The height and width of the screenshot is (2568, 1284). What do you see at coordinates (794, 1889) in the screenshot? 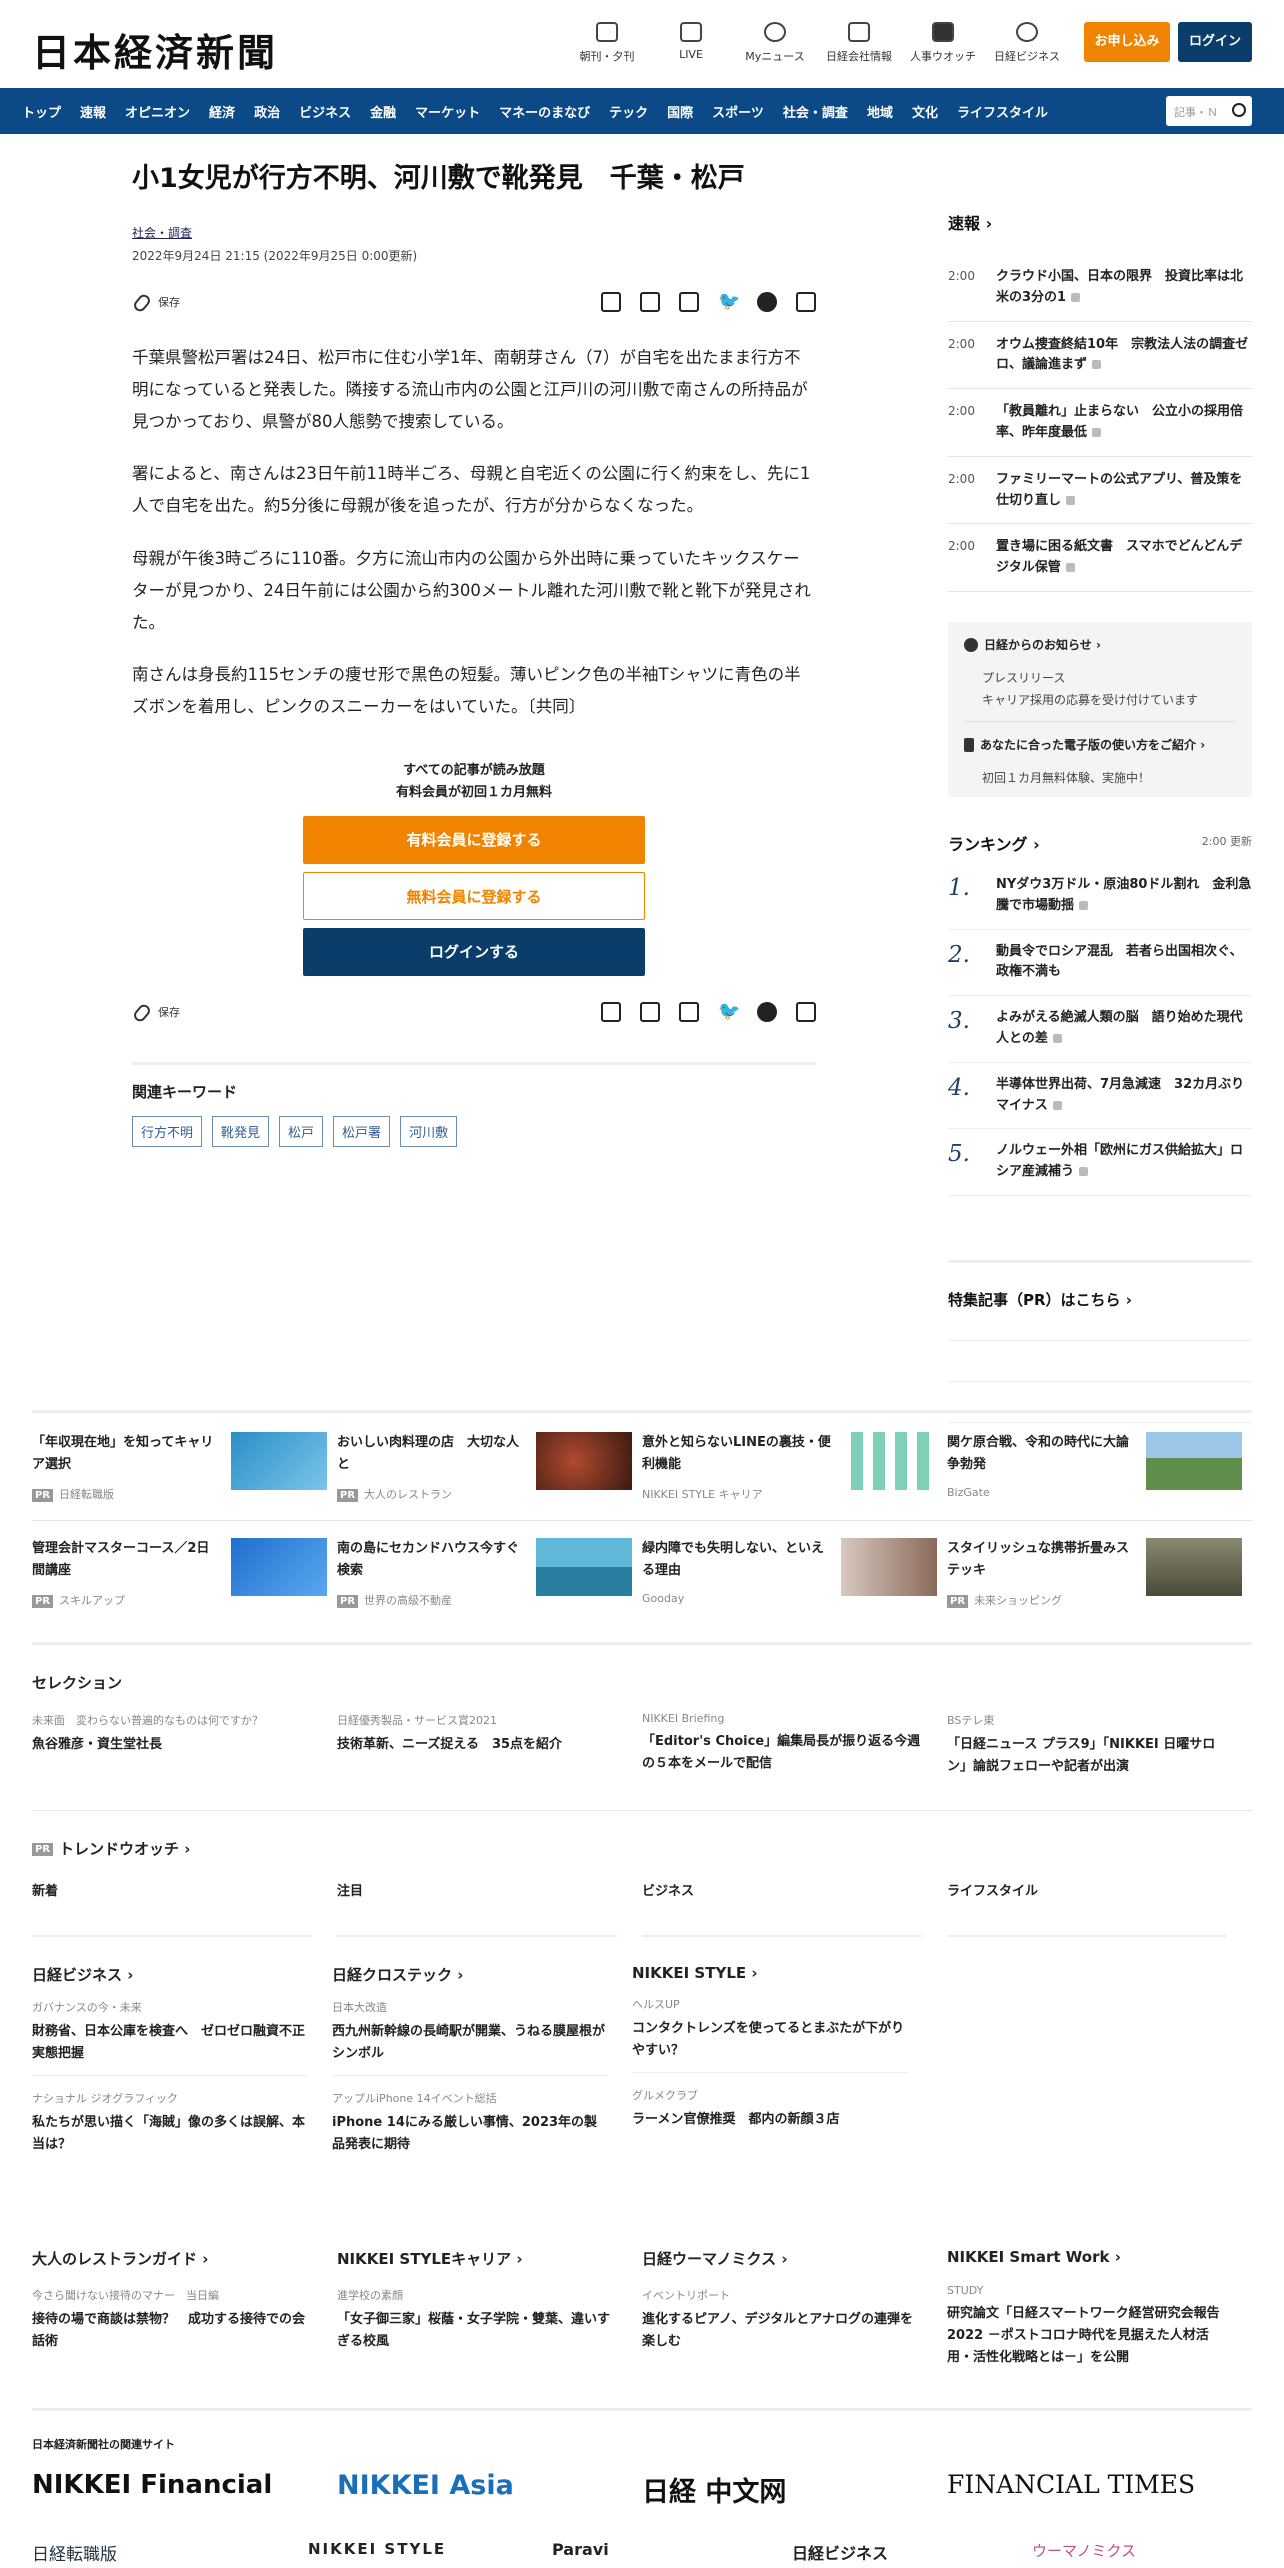
I see `tab-business: ビジネス` at bounding box center [794, 1889].